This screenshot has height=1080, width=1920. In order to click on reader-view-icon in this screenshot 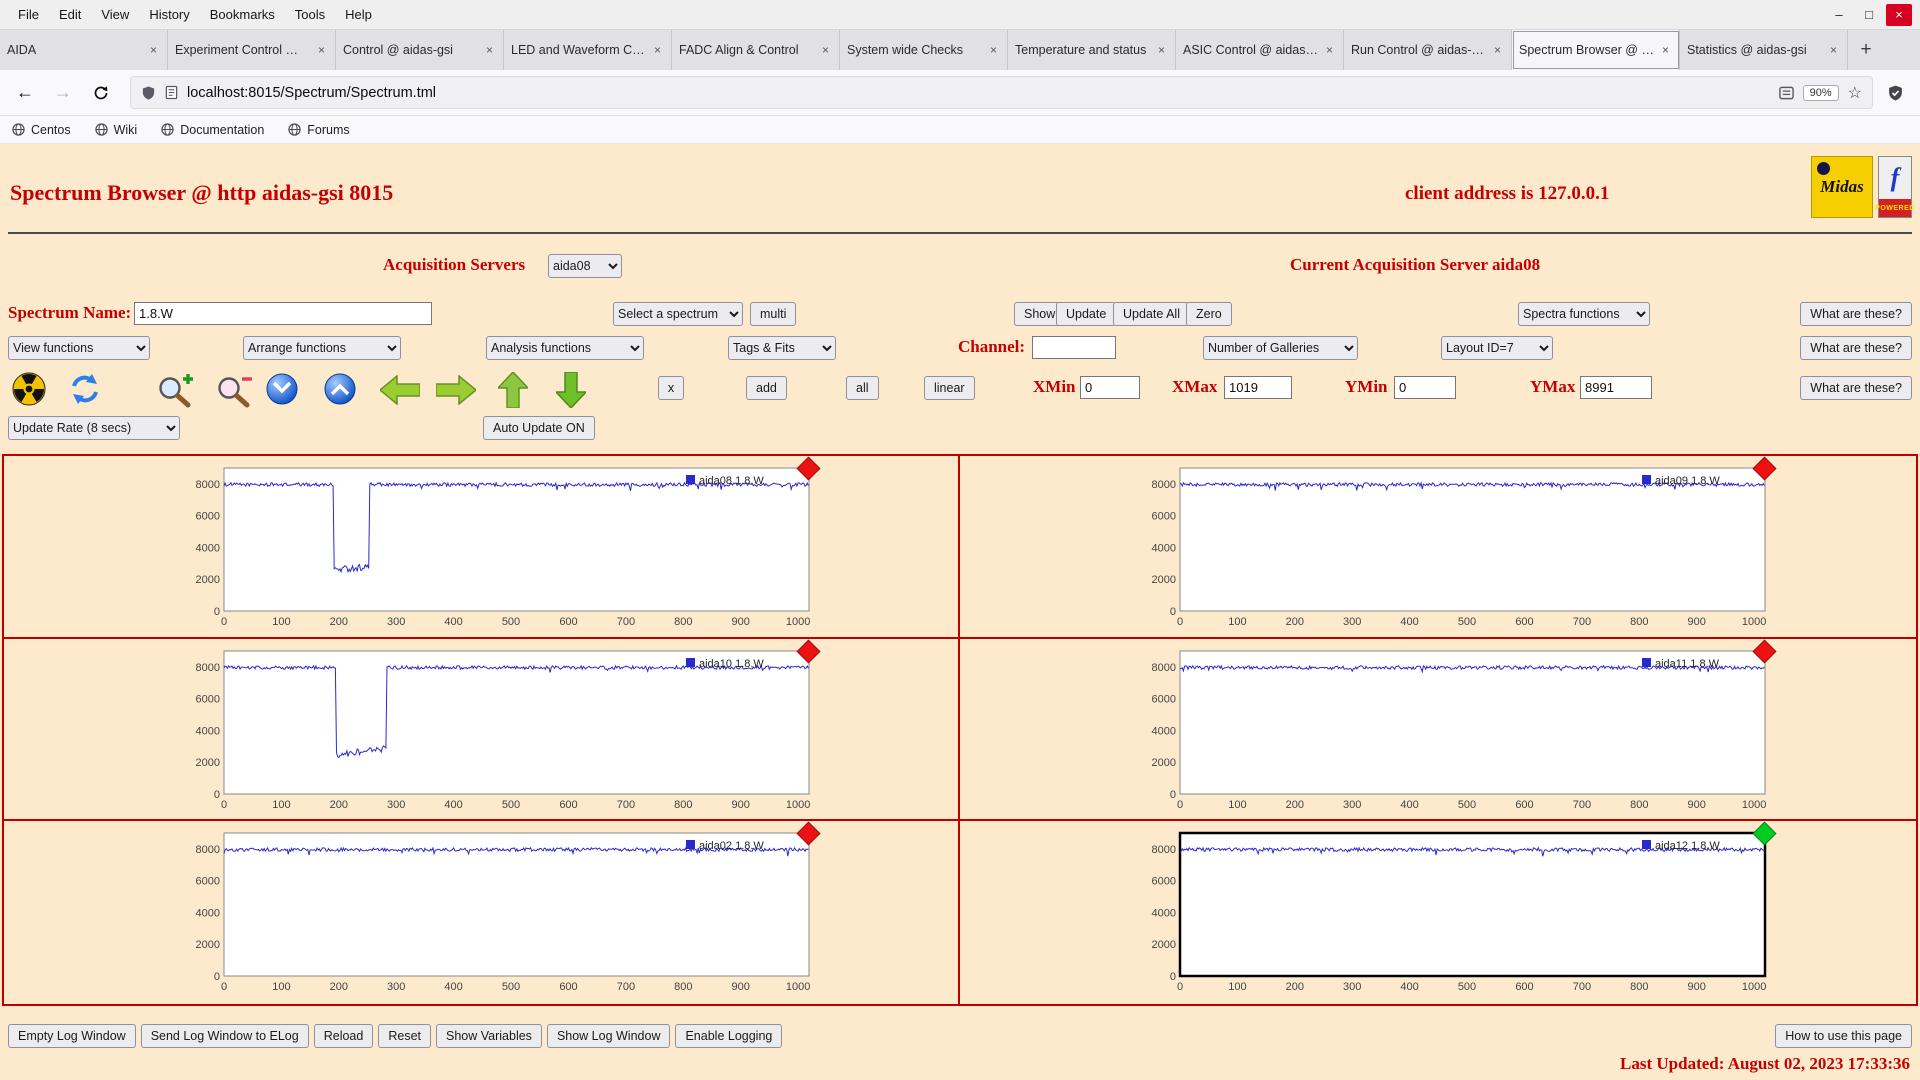, I will do `click(1786, 93)`.